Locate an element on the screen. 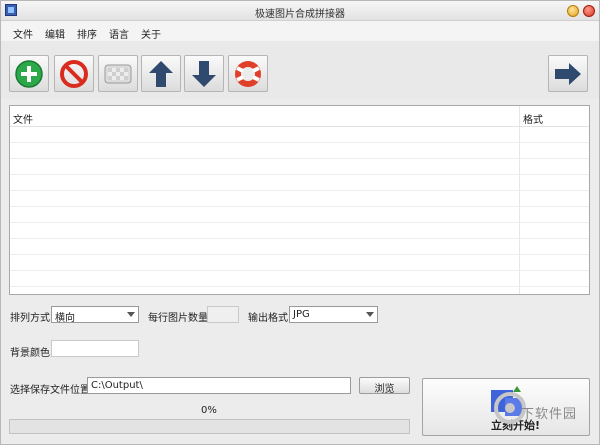 This screenshot has height=445, width=600. clear-icon is located at coordinates (118, 74).